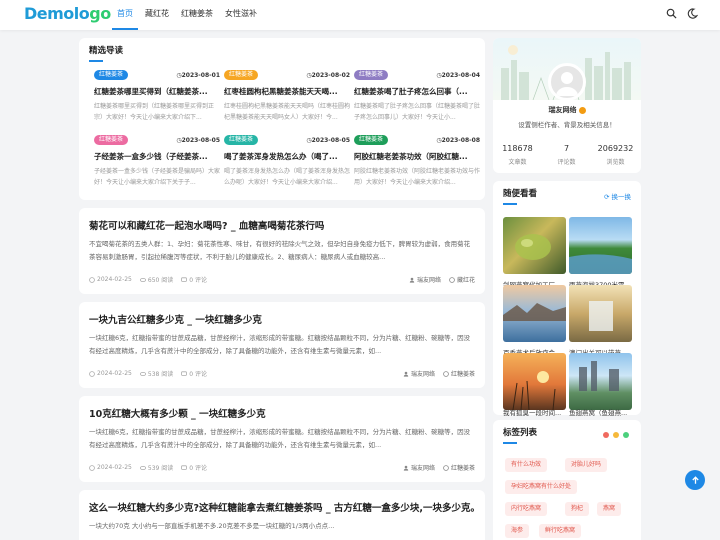 Image resolution: width=720 pixels, height=540 pixels. Describe the element at coordinates (206, 225) in the screenshot. I see `post-title: 菊花可以和藏红花一起泡水喝吗? _ 血糖高喝菊花茶行吗` at that location.